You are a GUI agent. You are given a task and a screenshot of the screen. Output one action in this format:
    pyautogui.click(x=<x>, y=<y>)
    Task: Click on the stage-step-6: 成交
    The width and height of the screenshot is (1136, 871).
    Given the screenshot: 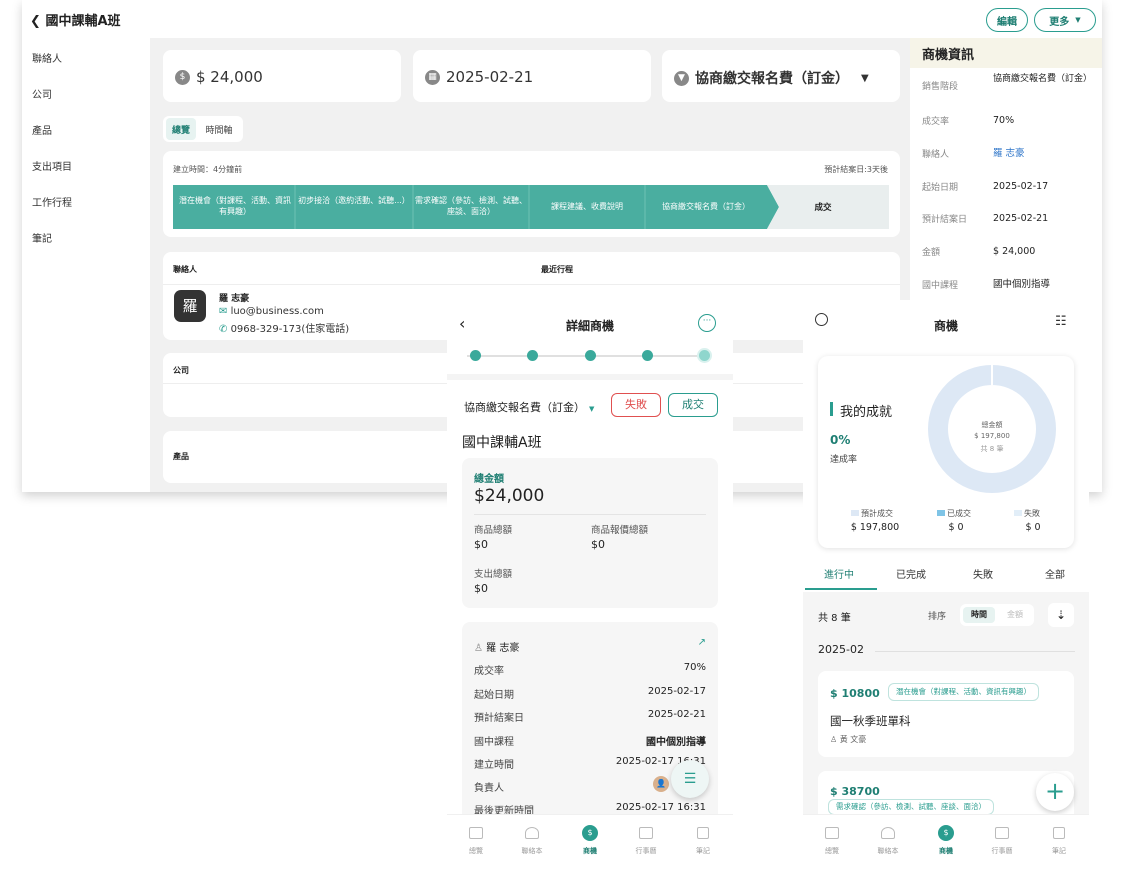 What is the action you would take?
    pyautogui.click(x=823, y=207)
    